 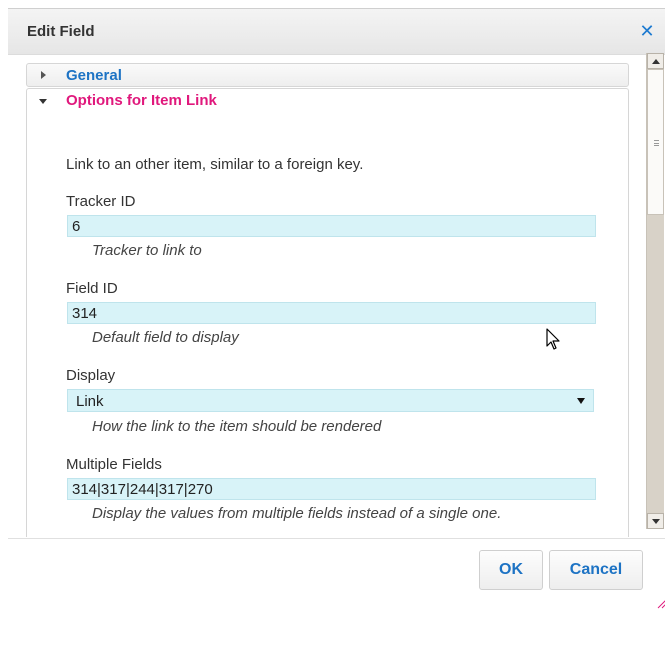 What do you see at coordinates (61, 31) in the screenshot?
I see `dialog-title: Edit Field` at bounding box center [61, 31].